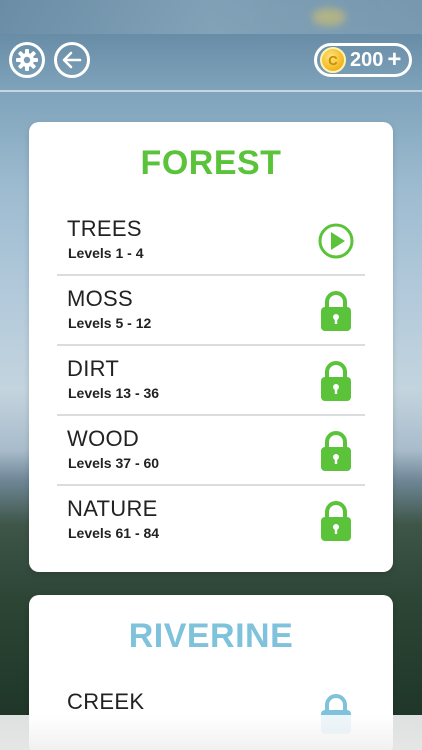 This screenshot has width=422, height=750. I want to click on level-row-wood: WOOD Levels 37 - 60, so click(211, 451).